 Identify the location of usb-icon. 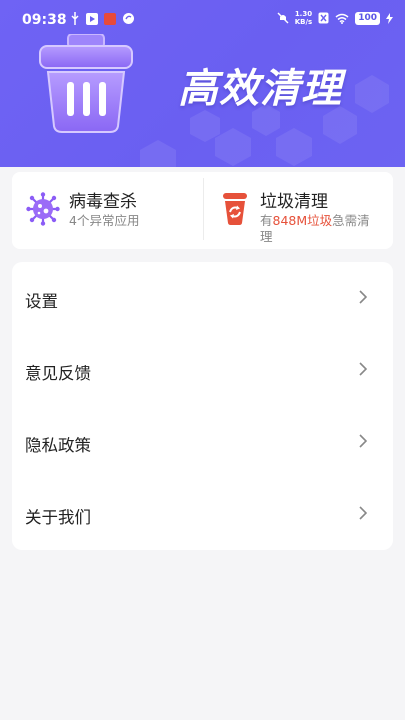
(75, 18).